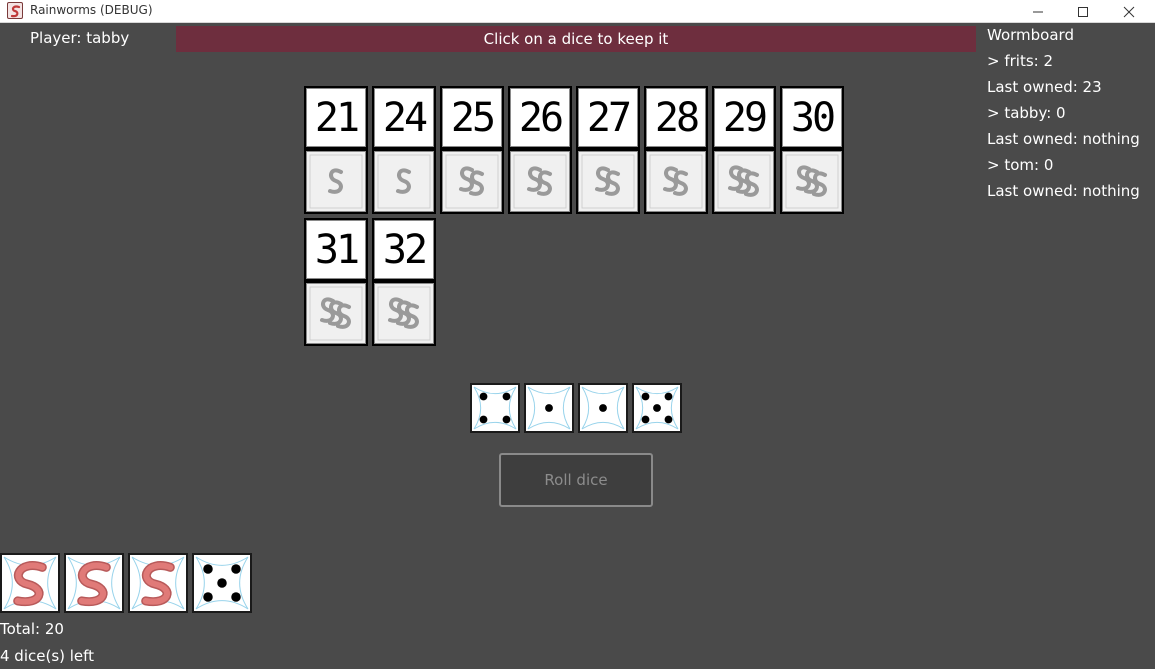  Describe the element at coordinates (472, 150) in the screenshot. I see `tile-25: 25` at that location.